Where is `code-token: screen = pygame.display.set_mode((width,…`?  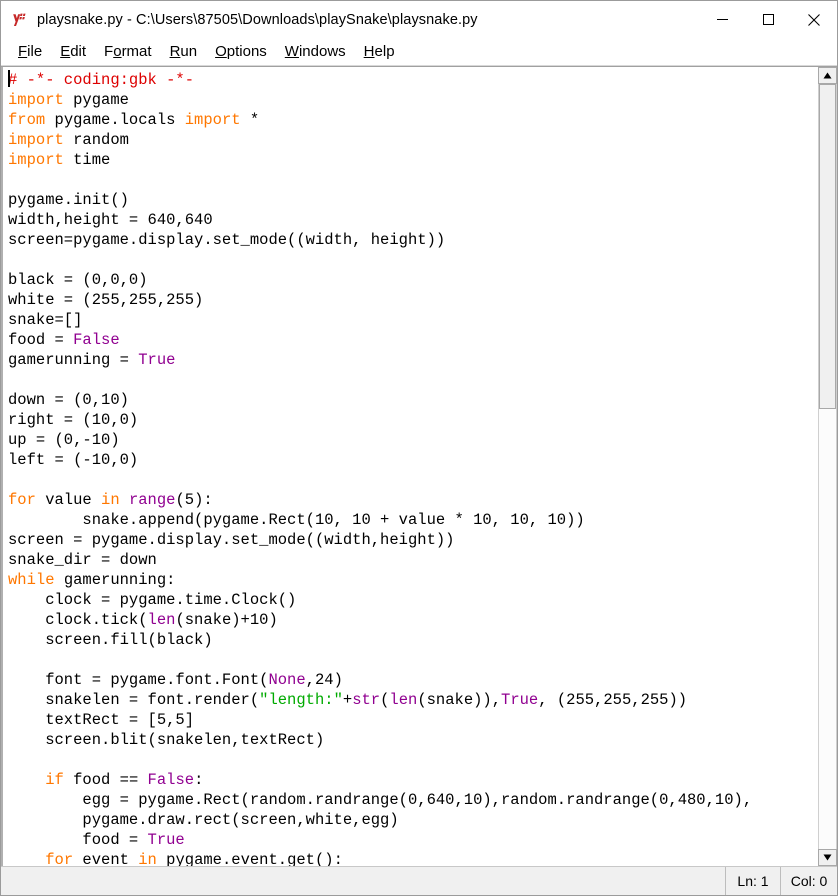
code-token: screen = pygame.display.set_mode((width,… is located at coordinates (231, 540).